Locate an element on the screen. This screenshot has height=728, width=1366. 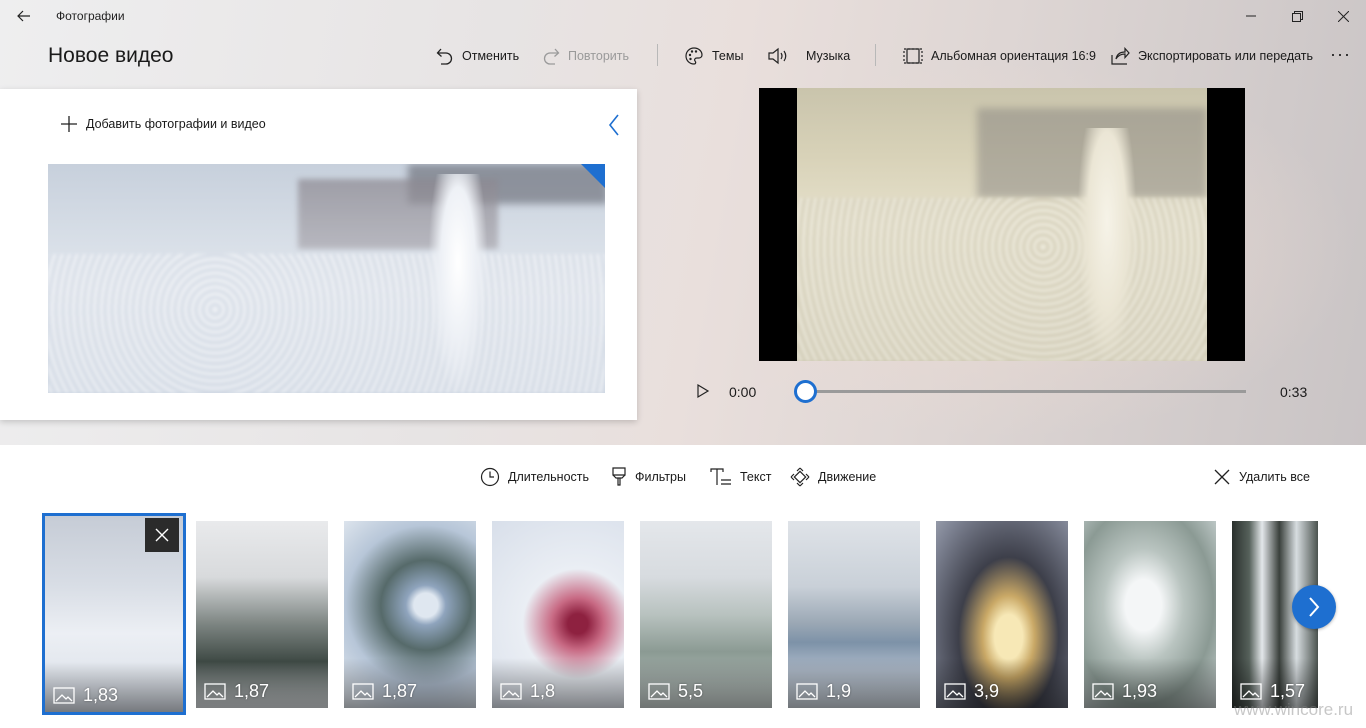
close-button is located at coordinates (1343, 16).